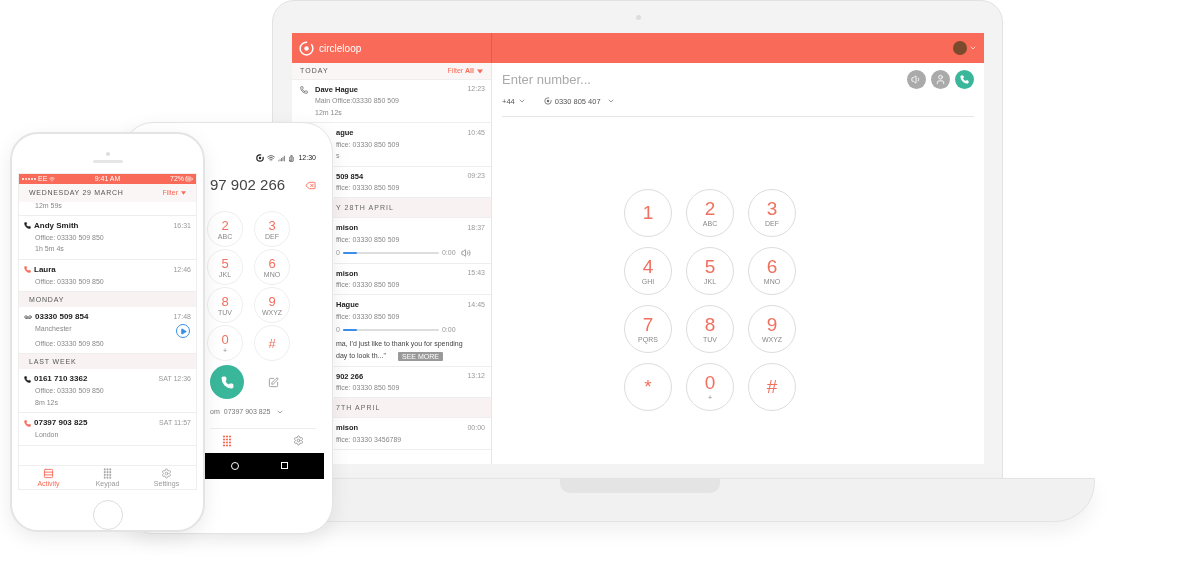 The width and height of the screenshot is (1200, 562). Describe the element at coordinates (973, 48) in the screenshot. I see `chevron-icon` at that location.